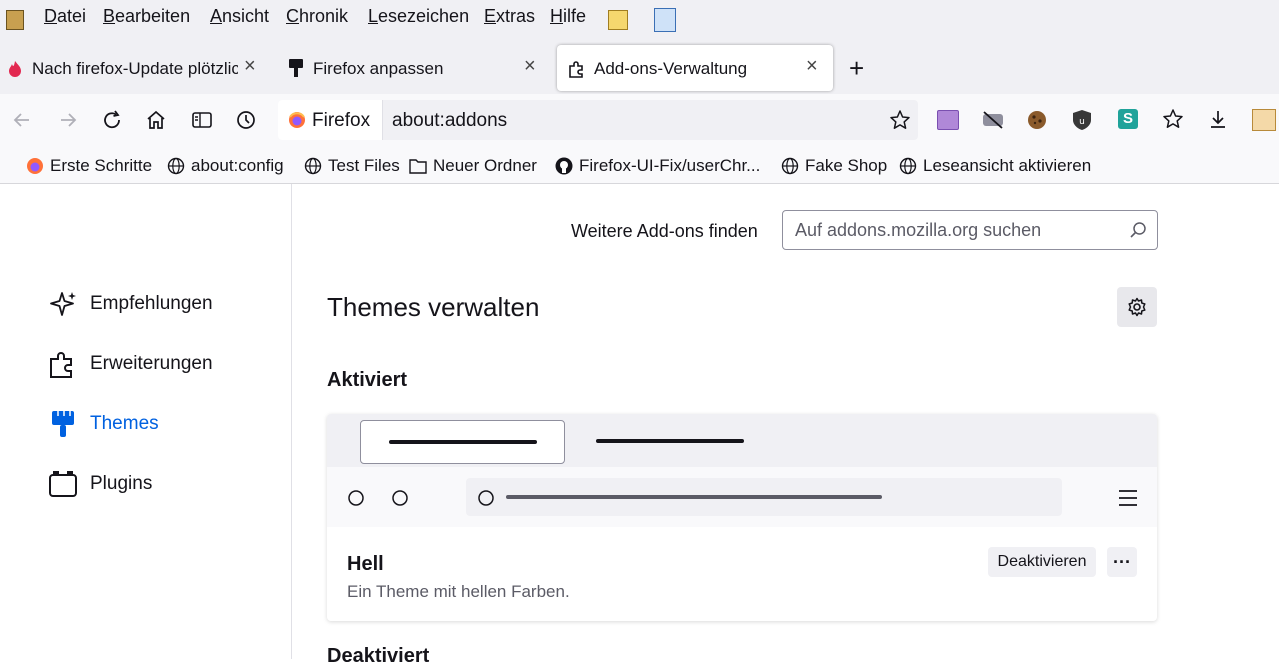 This screenshot has height=668, width=1279. Describe the element at coordinates (664, 231) in the screenshot. I see `find-addons-label: Weitere Add-ons finden` at that location.